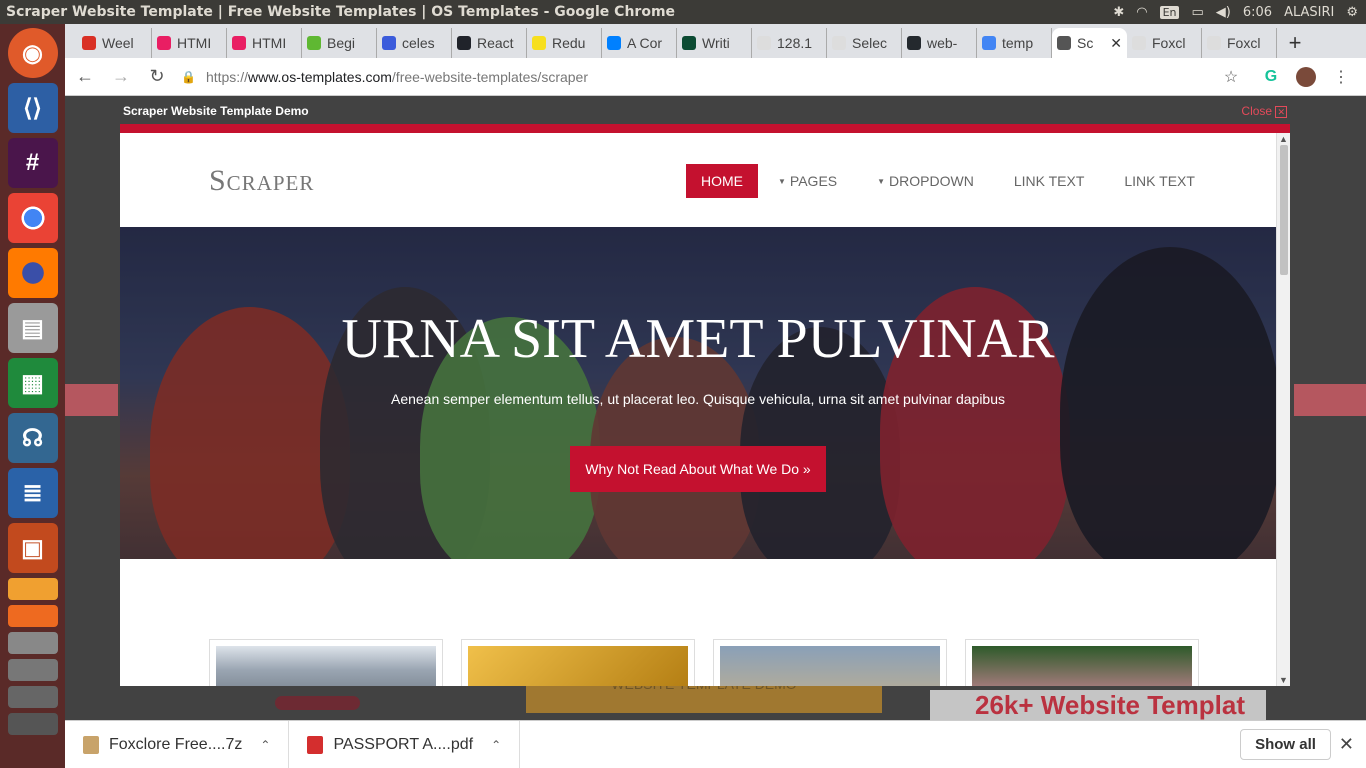 The image size is (1366, 768). What do you see at coordinates (1309, 12) in the screenshot?
I see `user-name: ALASIRI` at bounding box center [1309, 12].